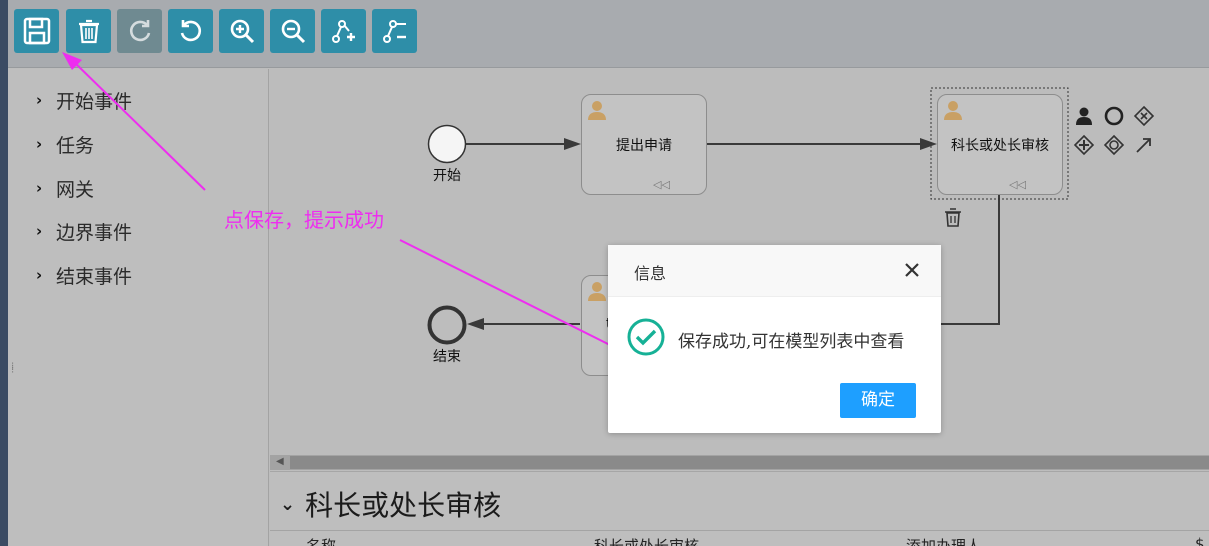  What do you see at coordinates (650, 273) in the screenshot?
I see `dialog-title: 信息` at bounding box center [650, 273].